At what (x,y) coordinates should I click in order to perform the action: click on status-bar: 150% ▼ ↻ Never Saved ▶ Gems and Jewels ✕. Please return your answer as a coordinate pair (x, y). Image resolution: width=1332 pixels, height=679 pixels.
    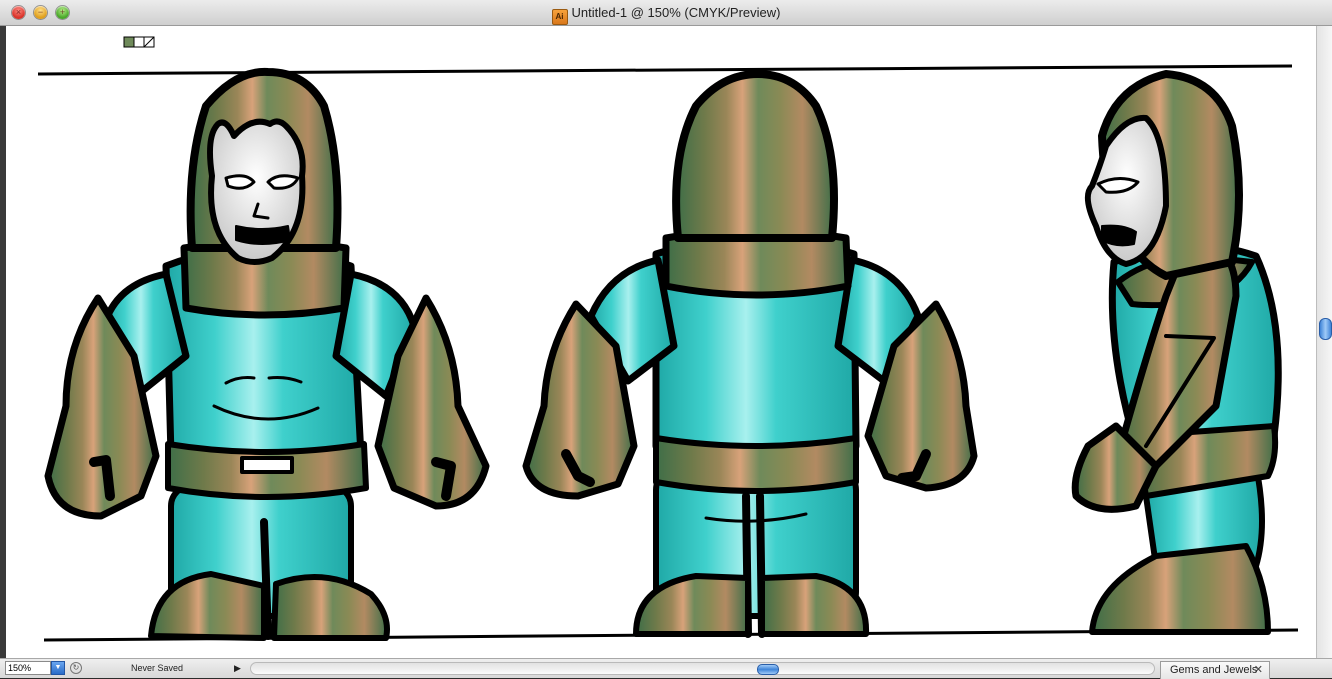
    Looking at the image, I should click on (666, 668).